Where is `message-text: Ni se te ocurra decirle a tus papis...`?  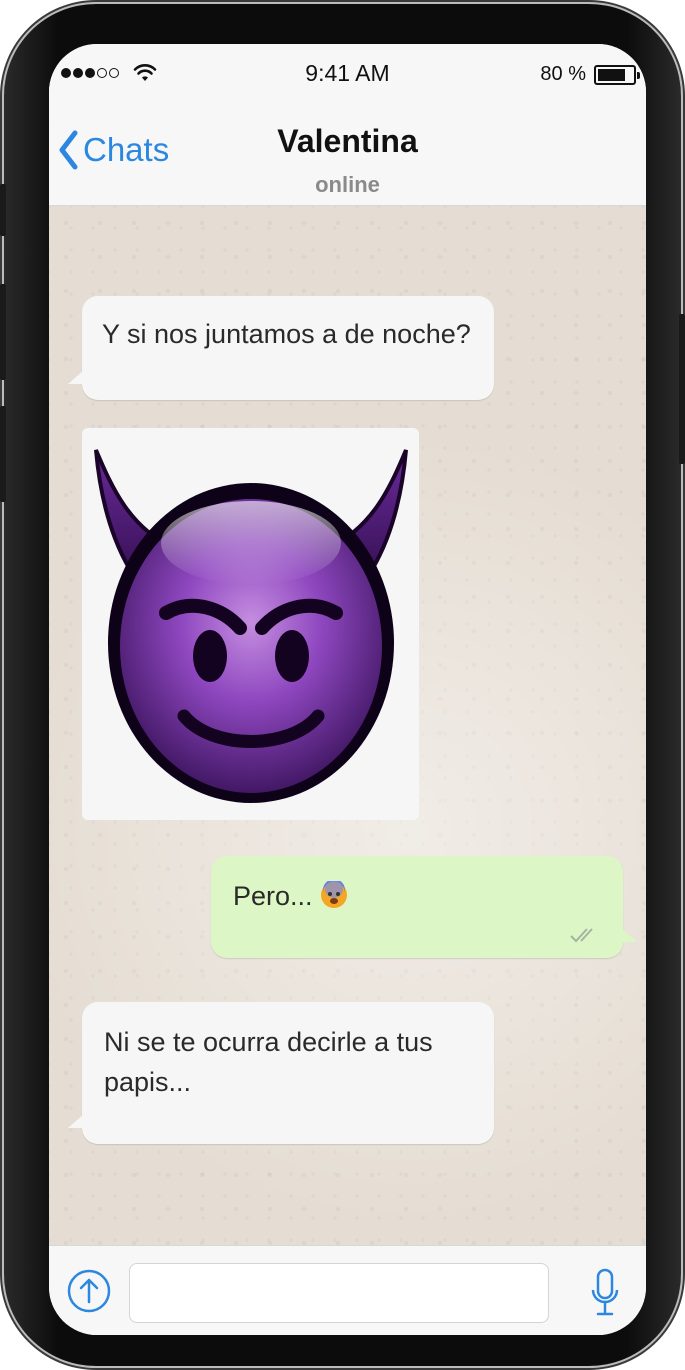 message-text: Ni se te ocurra decirle a tus papis... is located at coordinates (268, 1062).